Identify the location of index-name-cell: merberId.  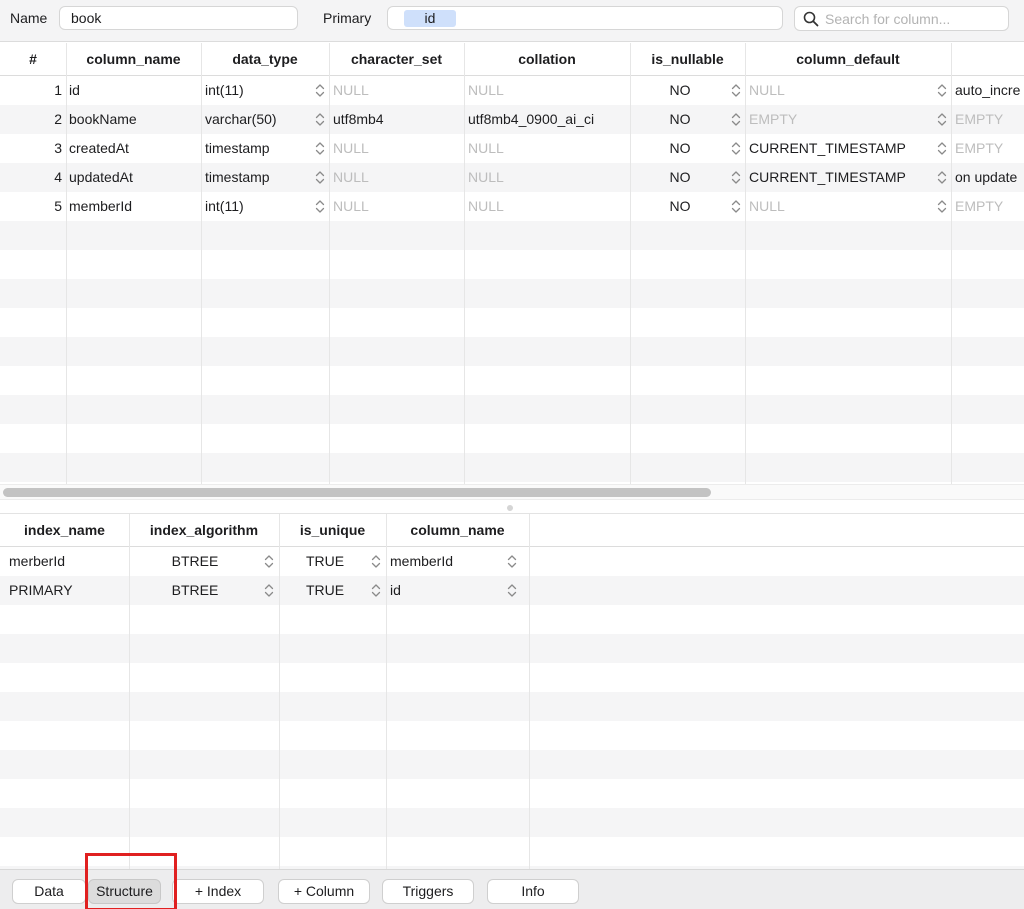
(68, 561).